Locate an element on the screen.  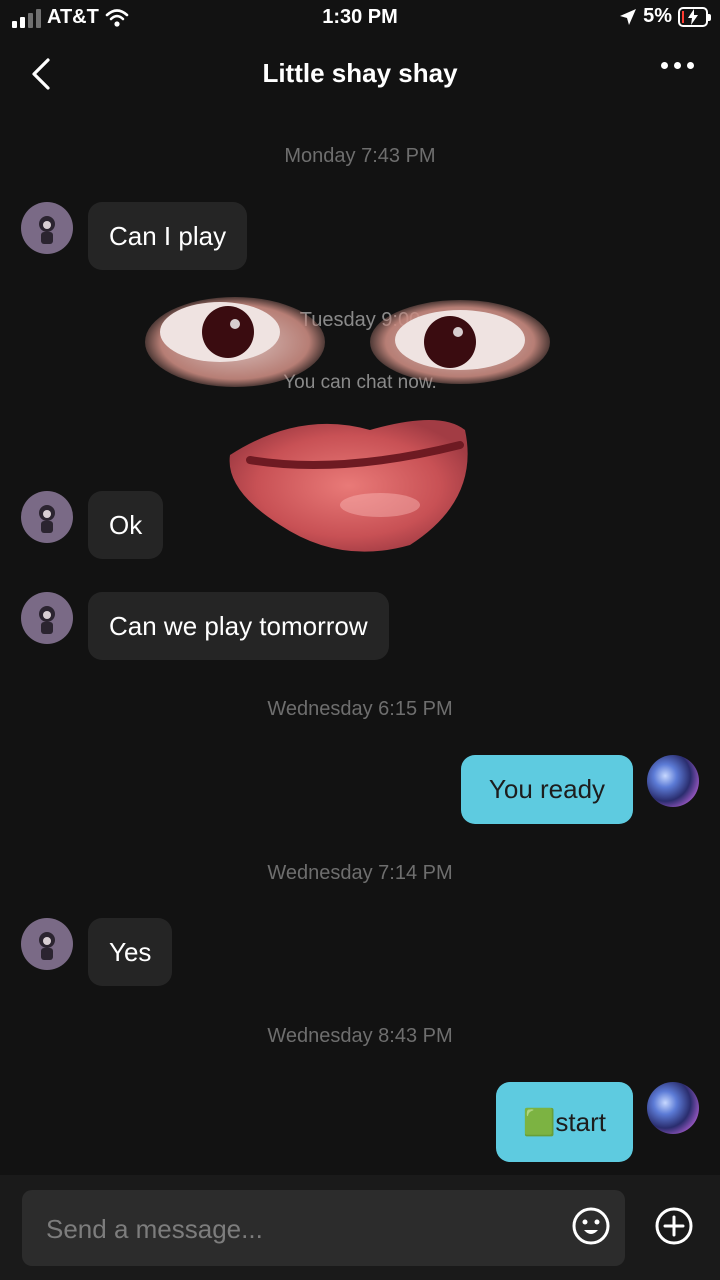
location-arrow-icon is located at coordinates (628, 16).